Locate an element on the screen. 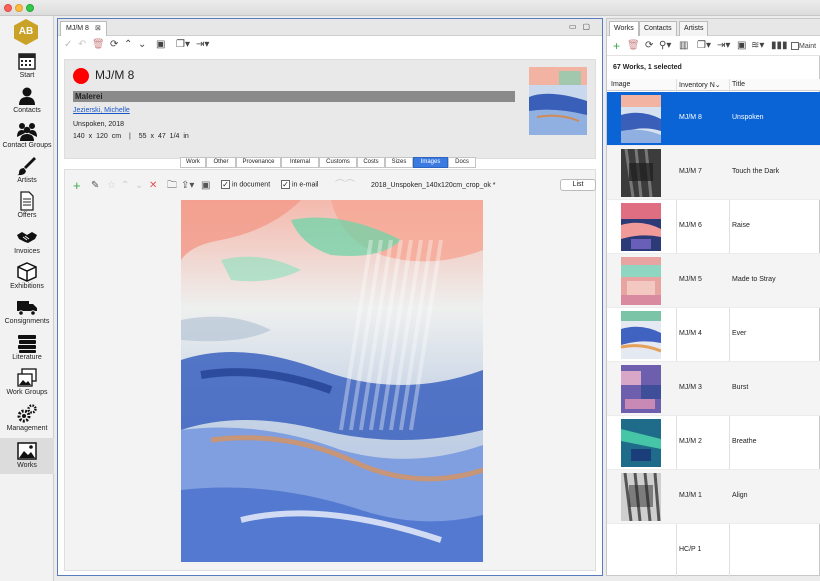 The image size is (820, 581). col-inventory: Inventory N⌄ is located at coordinates (700, 85).